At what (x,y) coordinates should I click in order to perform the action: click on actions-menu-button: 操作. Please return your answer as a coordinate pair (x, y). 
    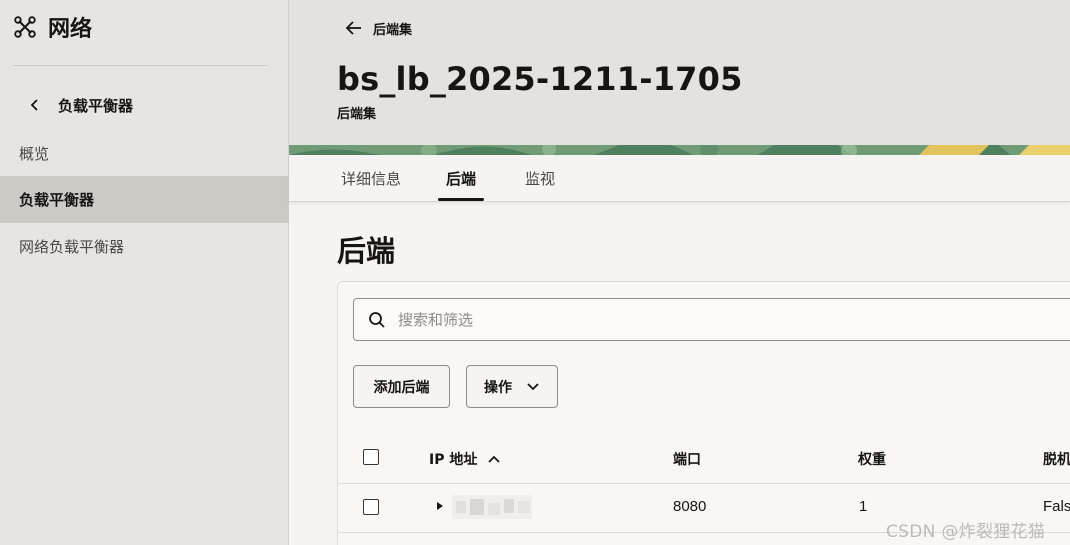
    Looking at the image, I should click on (512, 386).